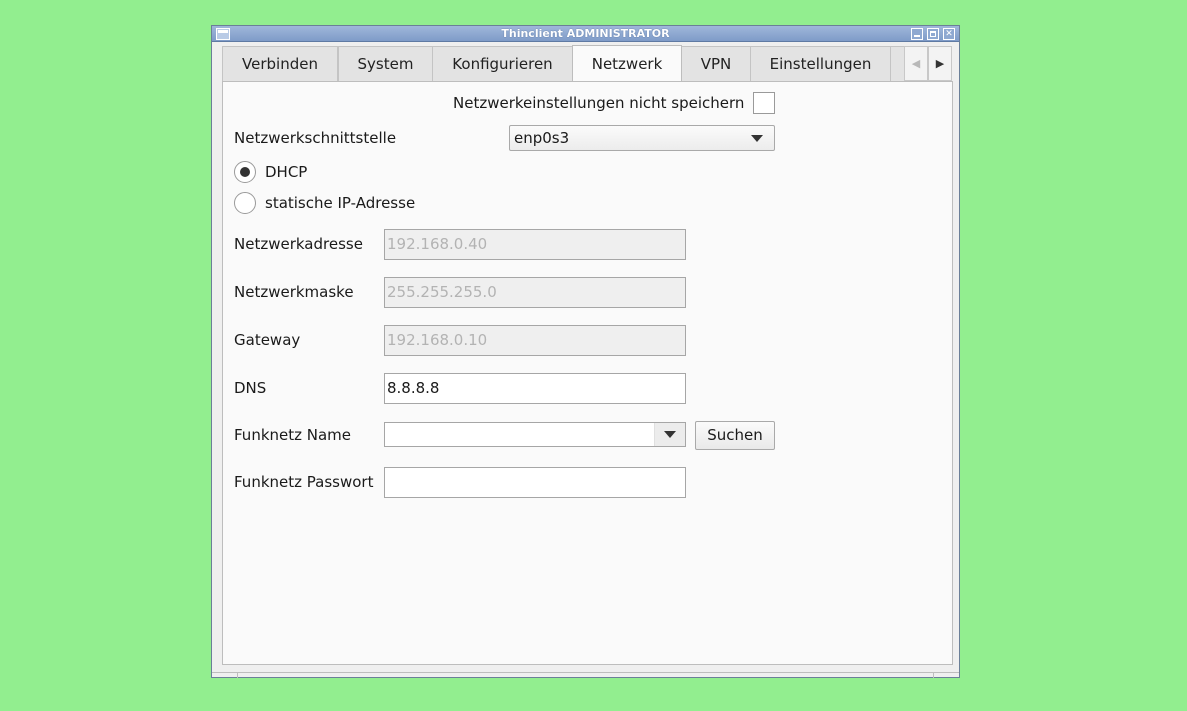 The height and width of the screenshot is (711, 1187). Describe the element at coordinates (916, 63) in the screenshot. I see `chevron-left-icon: ◀` at that location.